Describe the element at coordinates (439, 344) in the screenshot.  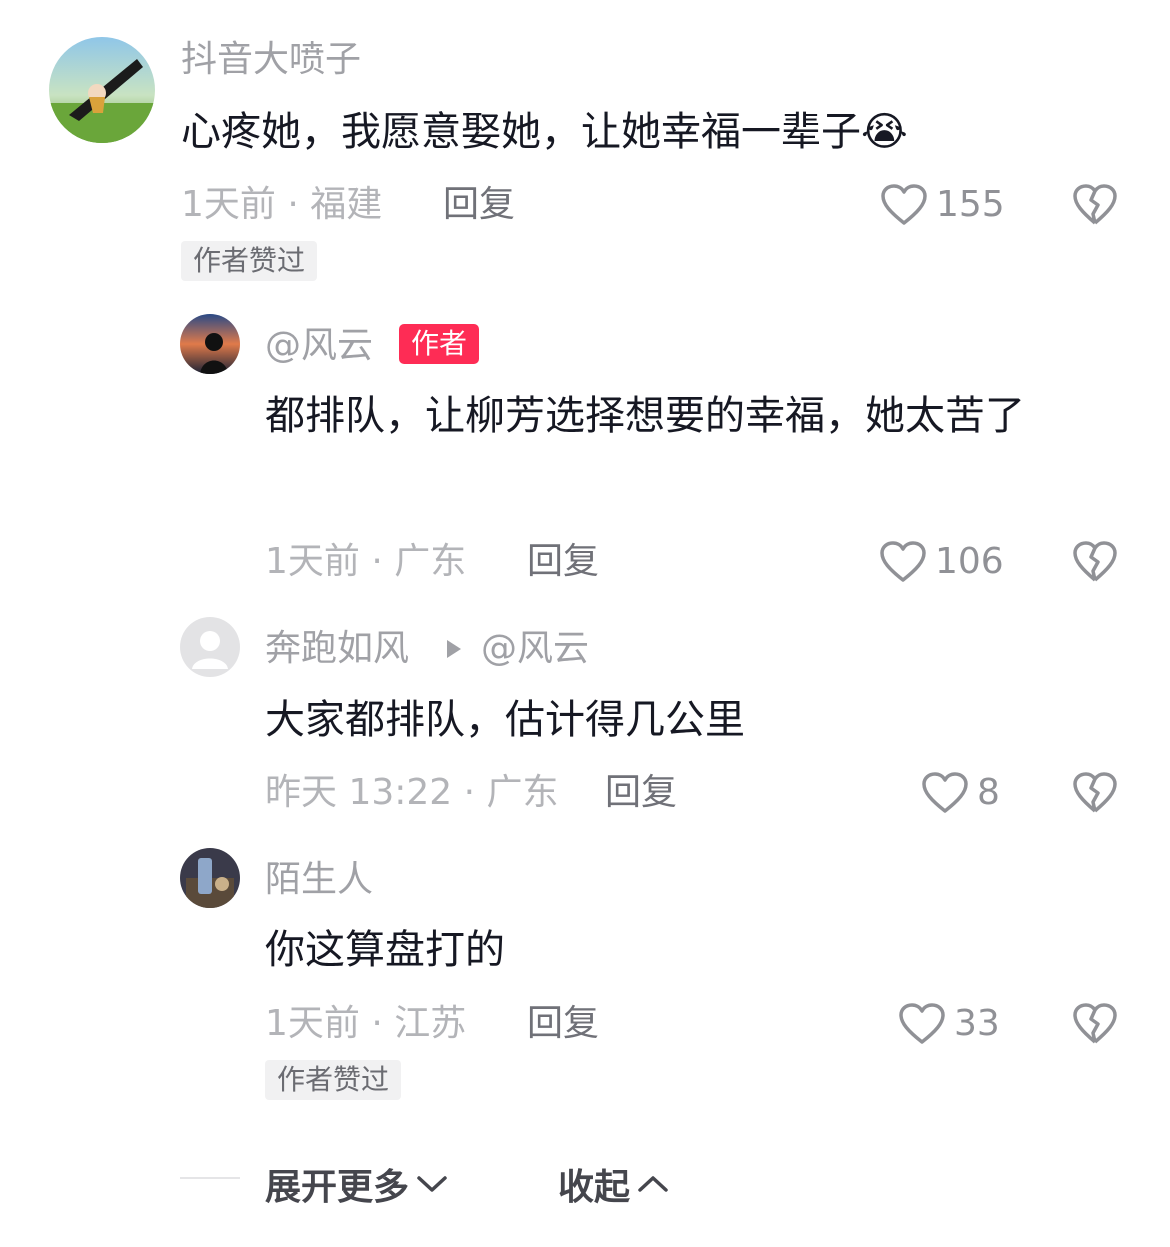
I see `author-tag: 作者` at that location.